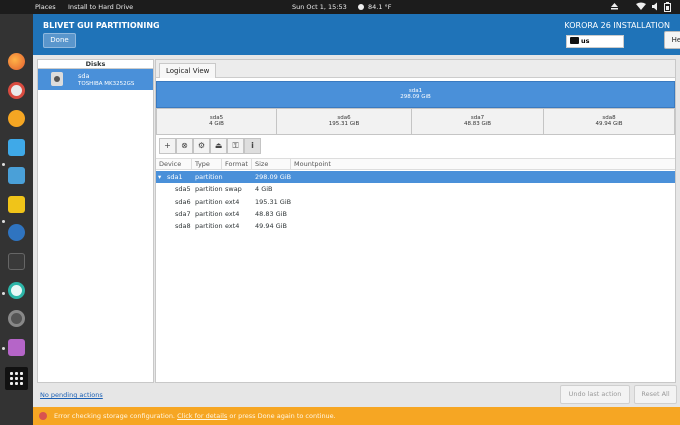 The height and width of the screenshot is (425, 680). Describe the element at coordinates (16, 290) in the screenshot. I see `installer-icon` at that location.